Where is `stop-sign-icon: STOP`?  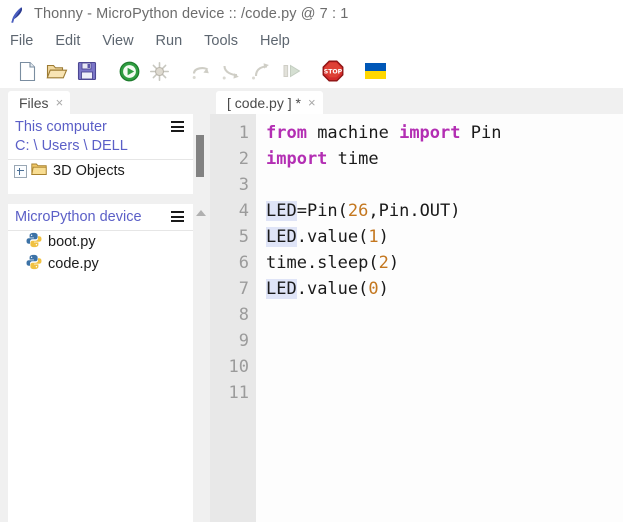
stop-sign-icon: STOP is located at coordinates (333, 71).